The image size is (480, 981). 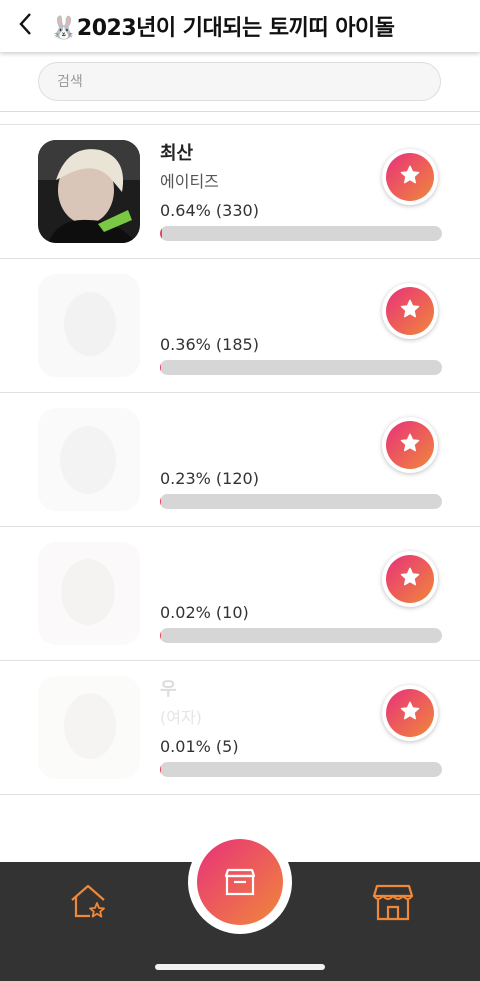 I want to click on app-header: 🐰2023년이 기대되는 토끼띠 아이돌, so click(x=240, y=26).